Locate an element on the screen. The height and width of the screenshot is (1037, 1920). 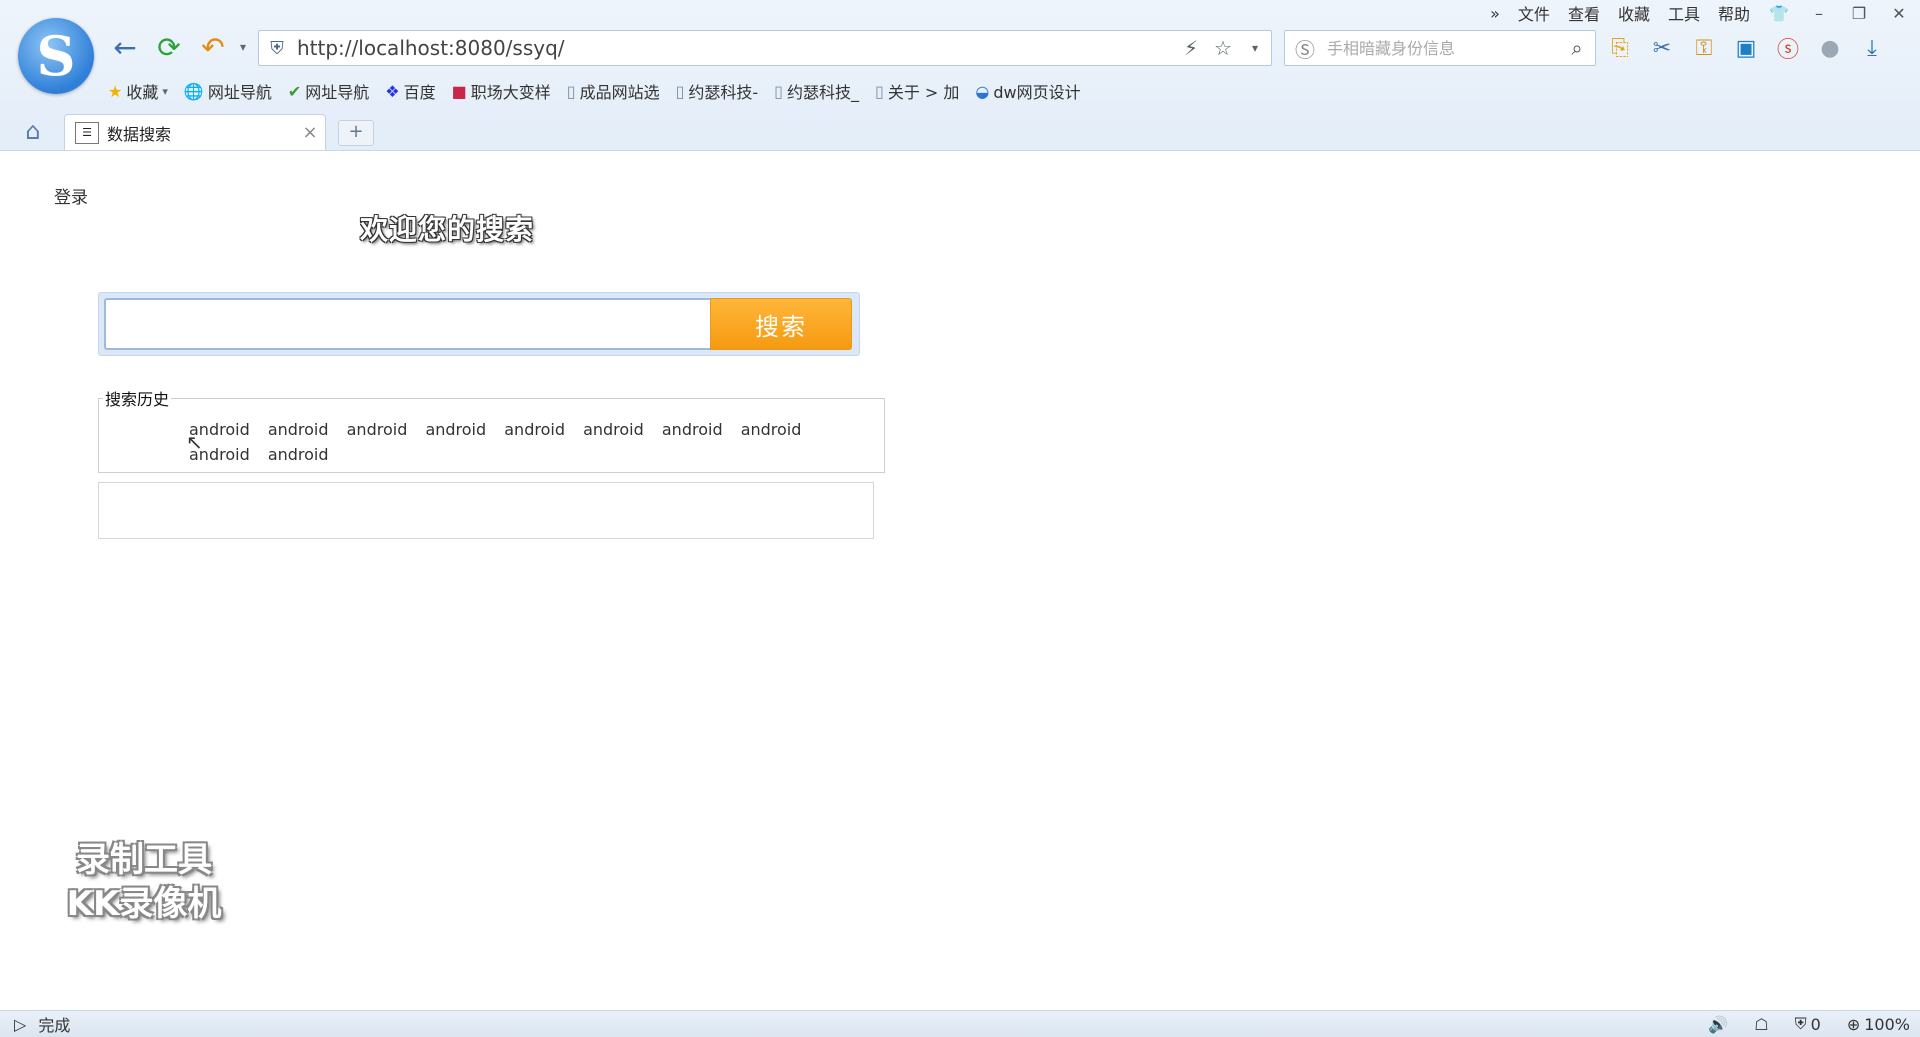
status-right: 🔊 ☖ ⛨ 0 ⊕ 100% is located at coordinates (1809, 1024).